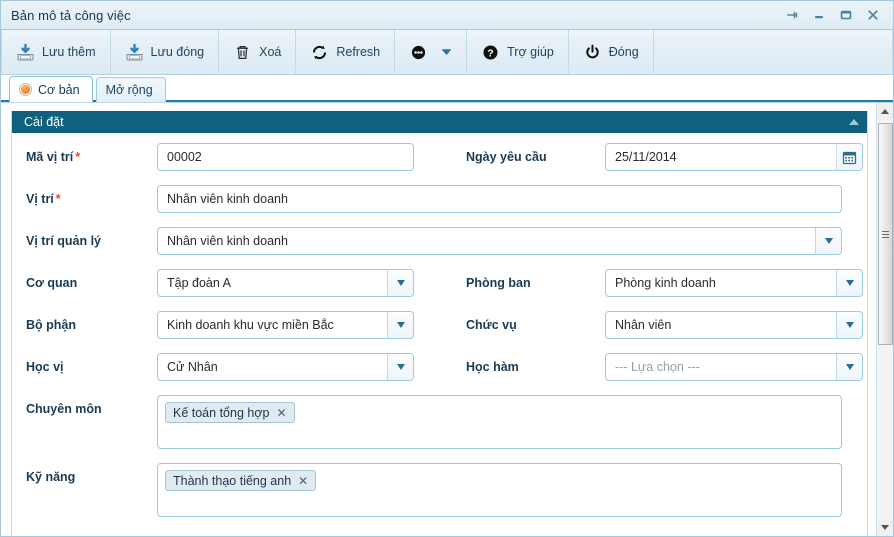 This screenshot has width=894, height=537. I want to click on label-text: Chức vụ, so click(491, 325).